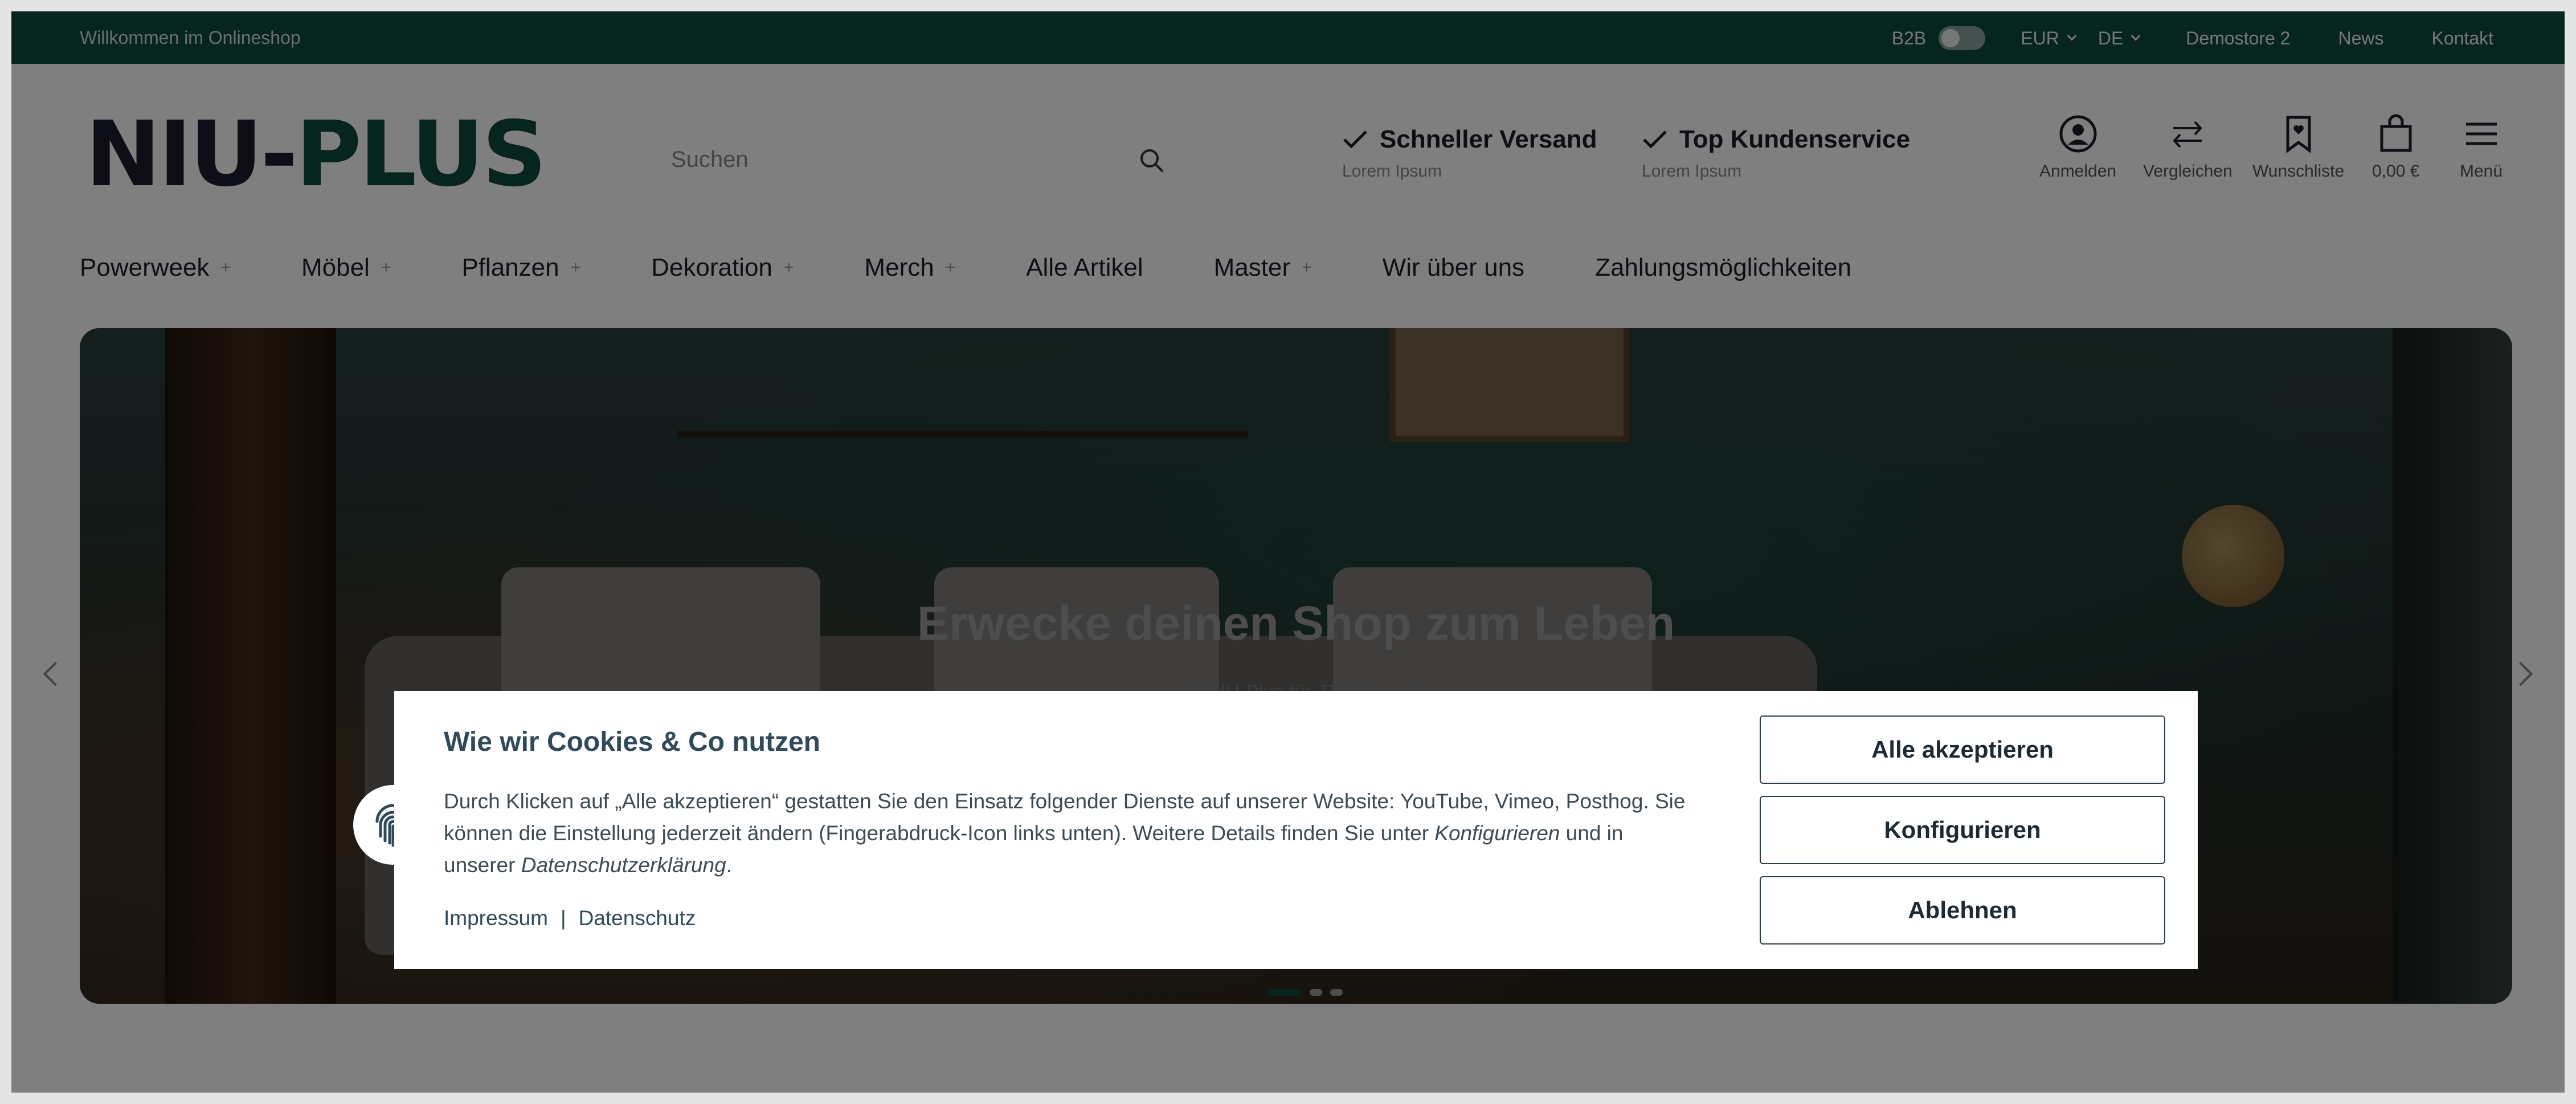 The height and width of the screenshot is (1104, 2576). Describe the element at coordinates (637, 918) in the screenshot. I see `datenschutz-link: Datenschutz` at that location.